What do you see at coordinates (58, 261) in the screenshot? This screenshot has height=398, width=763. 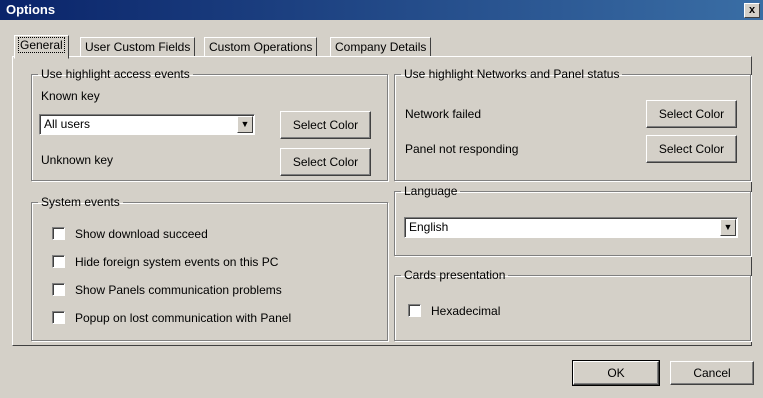 I see `hide-foreign-events-checkbox` at bounding box center [58, 261].